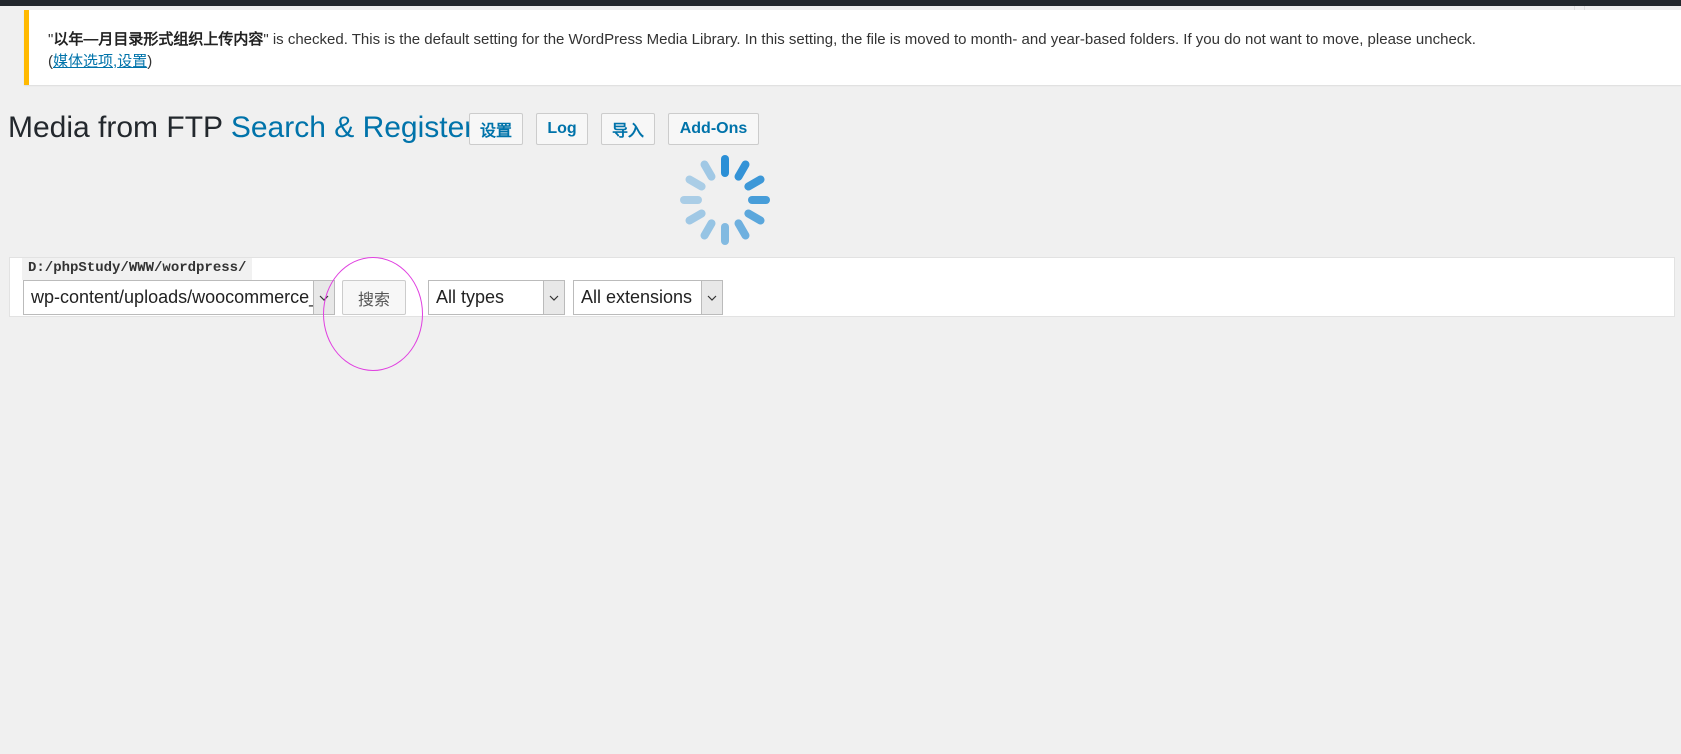  Describe the element at coordinates (562, 129) in the screenshot. I see `log-button: Log` at that location.